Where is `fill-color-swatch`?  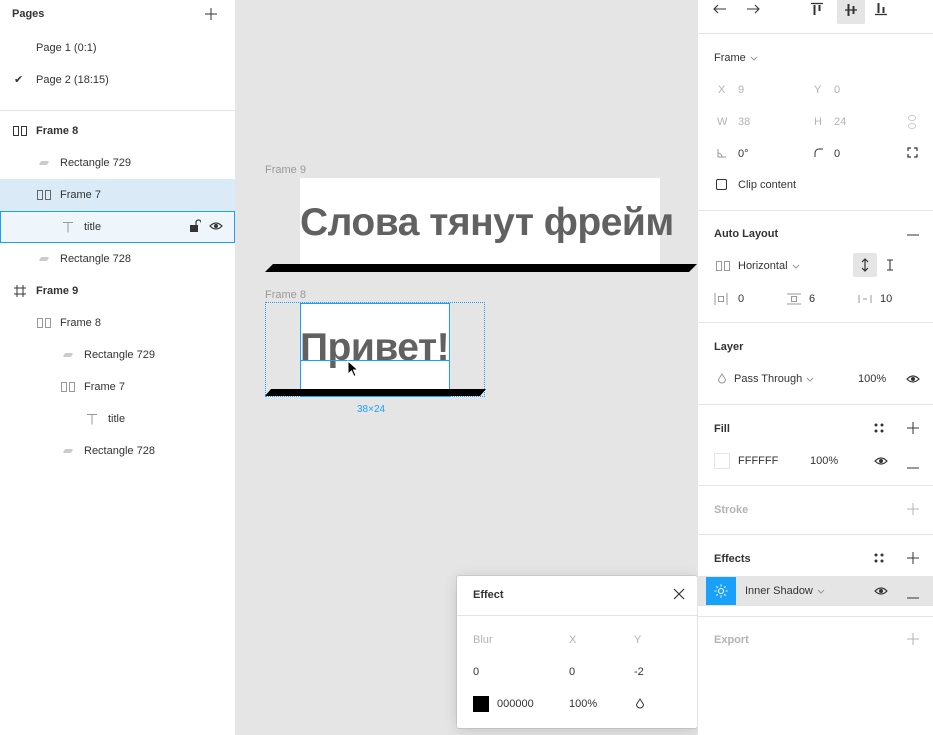
fill-color-swatch is located at coordinates (722, 461).